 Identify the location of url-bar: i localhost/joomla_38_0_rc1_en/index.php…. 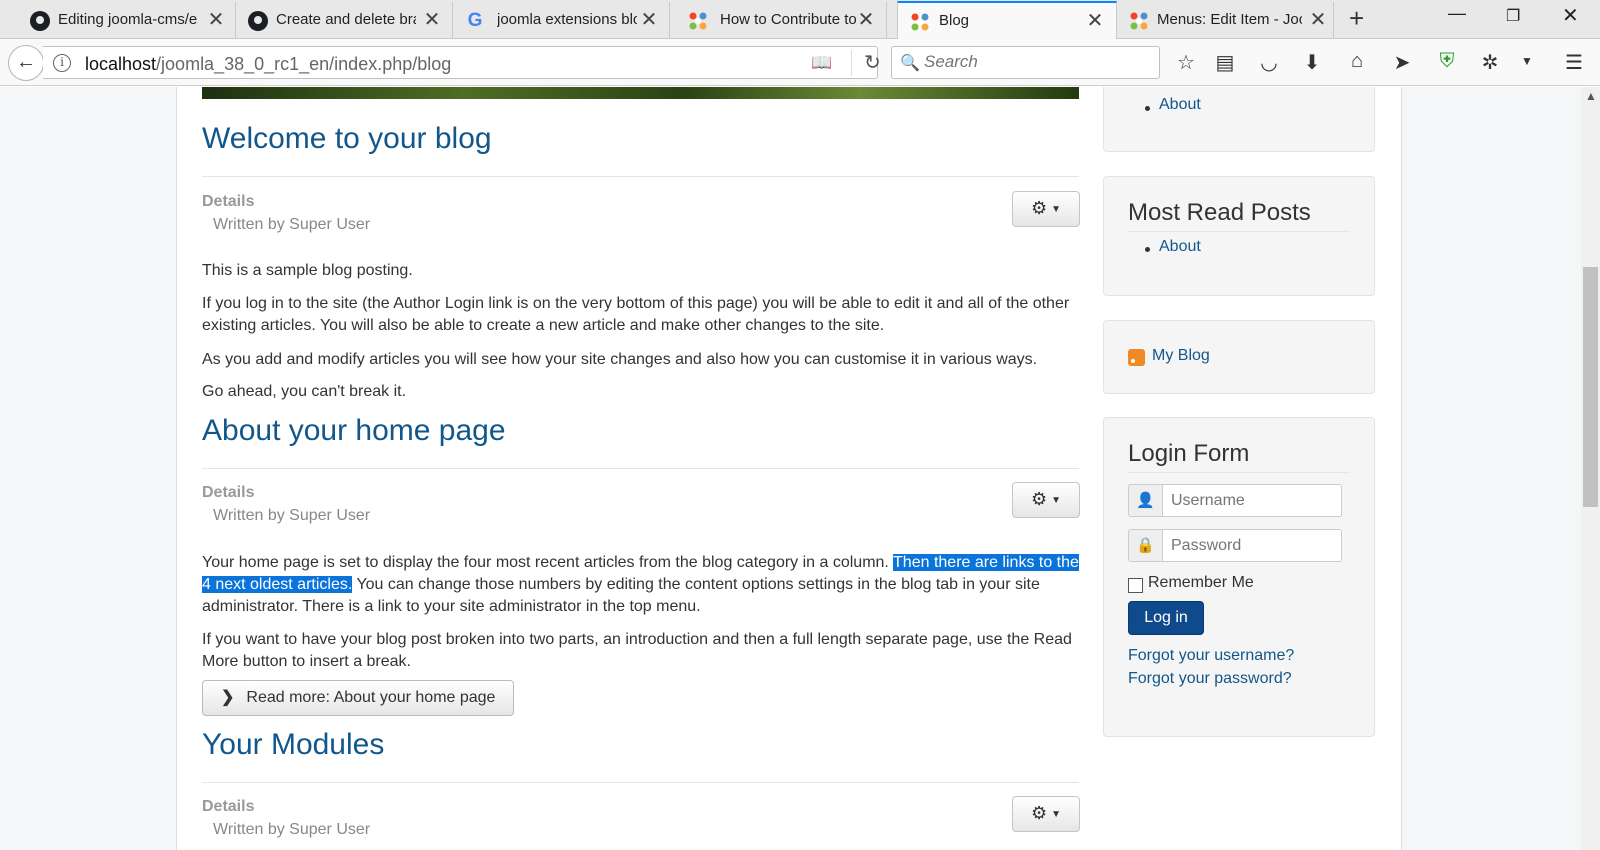
(462, 62).